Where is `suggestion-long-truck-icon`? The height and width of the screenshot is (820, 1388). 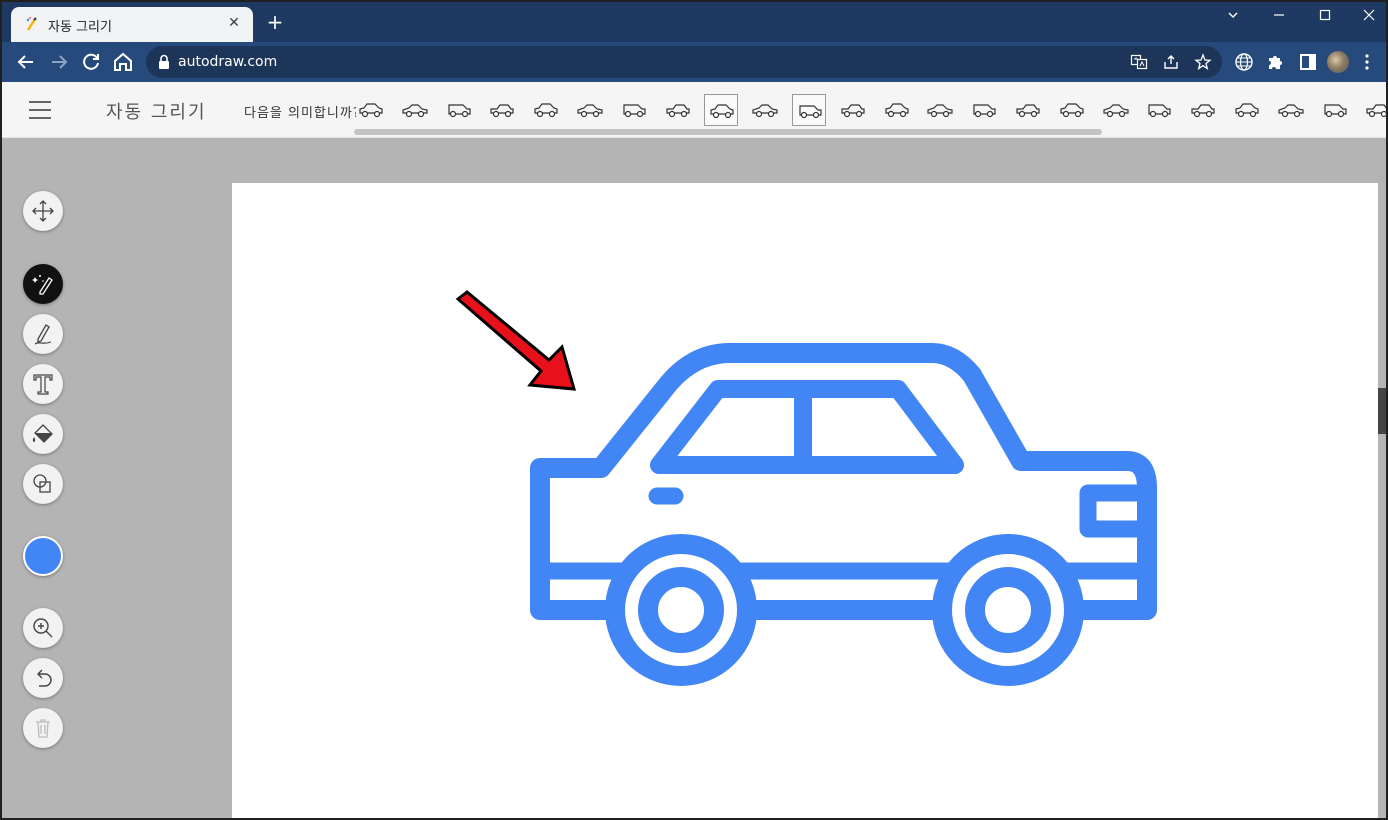 suggestion-long-truck-icon is located at coordinates (984, 110).